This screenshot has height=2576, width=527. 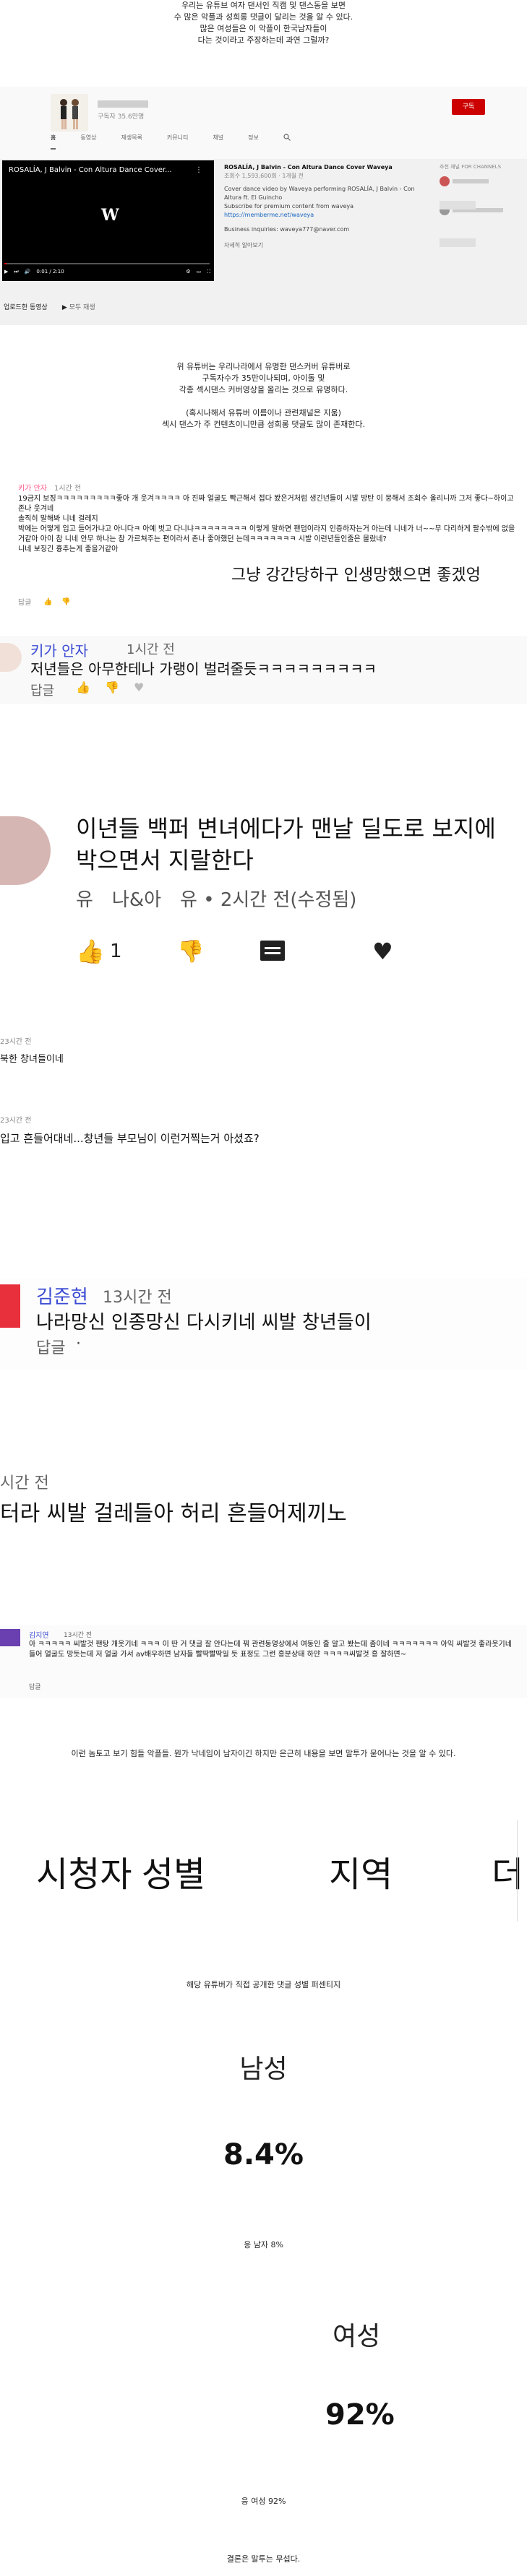 What do you see at coordinates (24, 1483) in the screenshot?
I see `comment-time: 시간 전` at bounding box center [24, 1483].